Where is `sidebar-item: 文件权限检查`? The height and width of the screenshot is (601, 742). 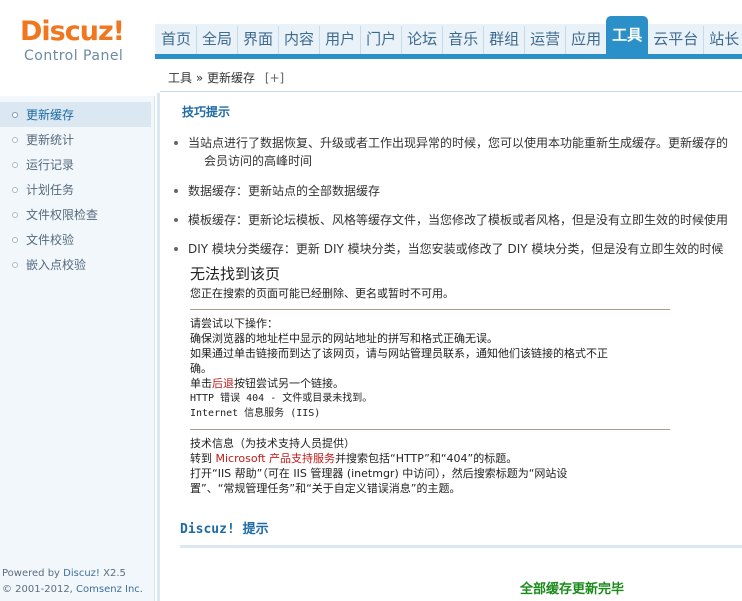
sidebar-item: 文件权限检查 is located at coordinates (75, 214).